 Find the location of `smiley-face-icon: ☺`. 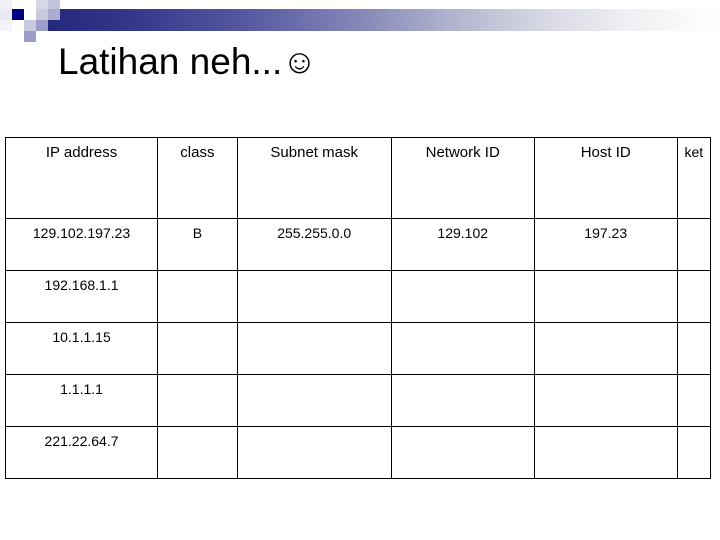

smiley-face-icon: ☺ is located at coordinates (299, 62).